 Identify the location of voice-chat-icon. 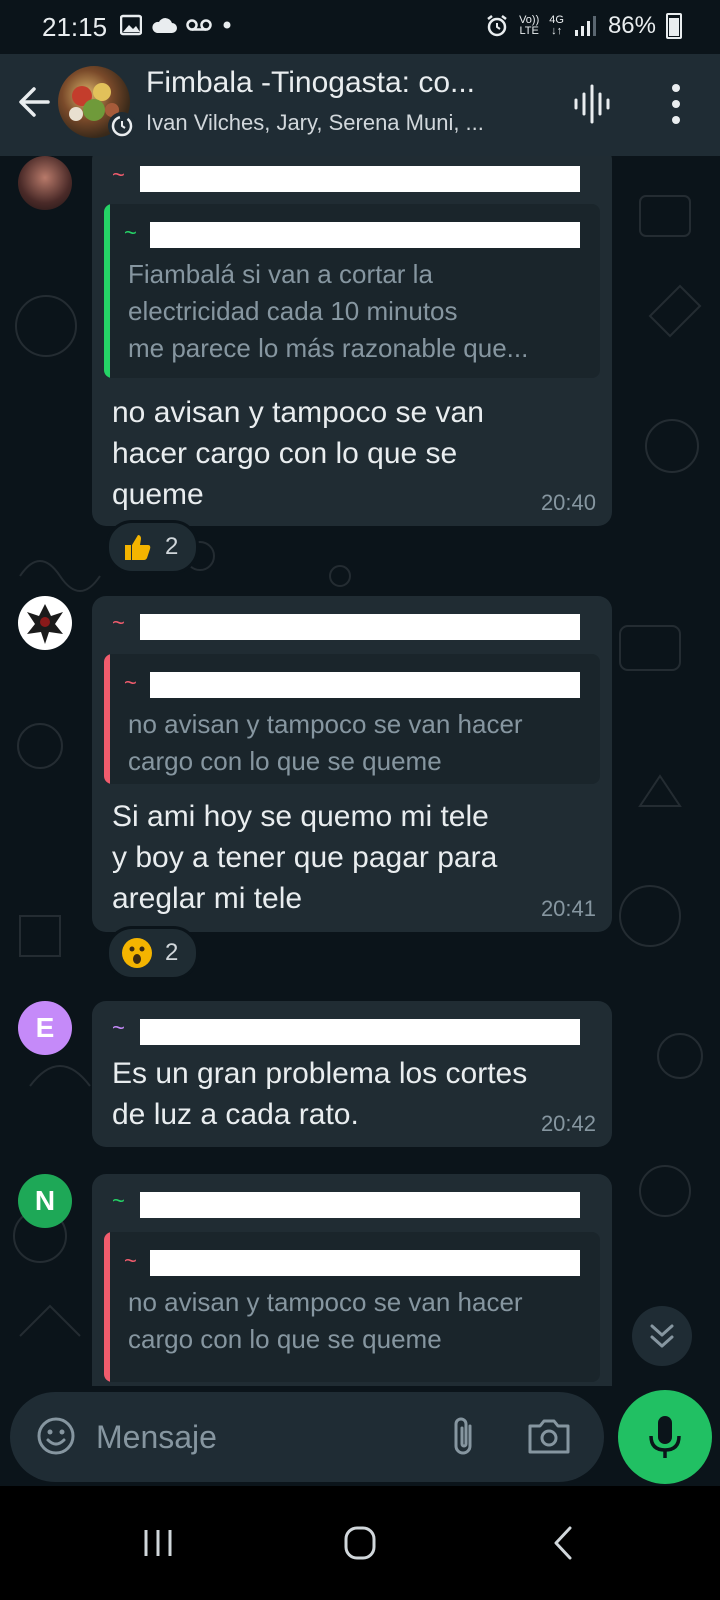
(592, 104).